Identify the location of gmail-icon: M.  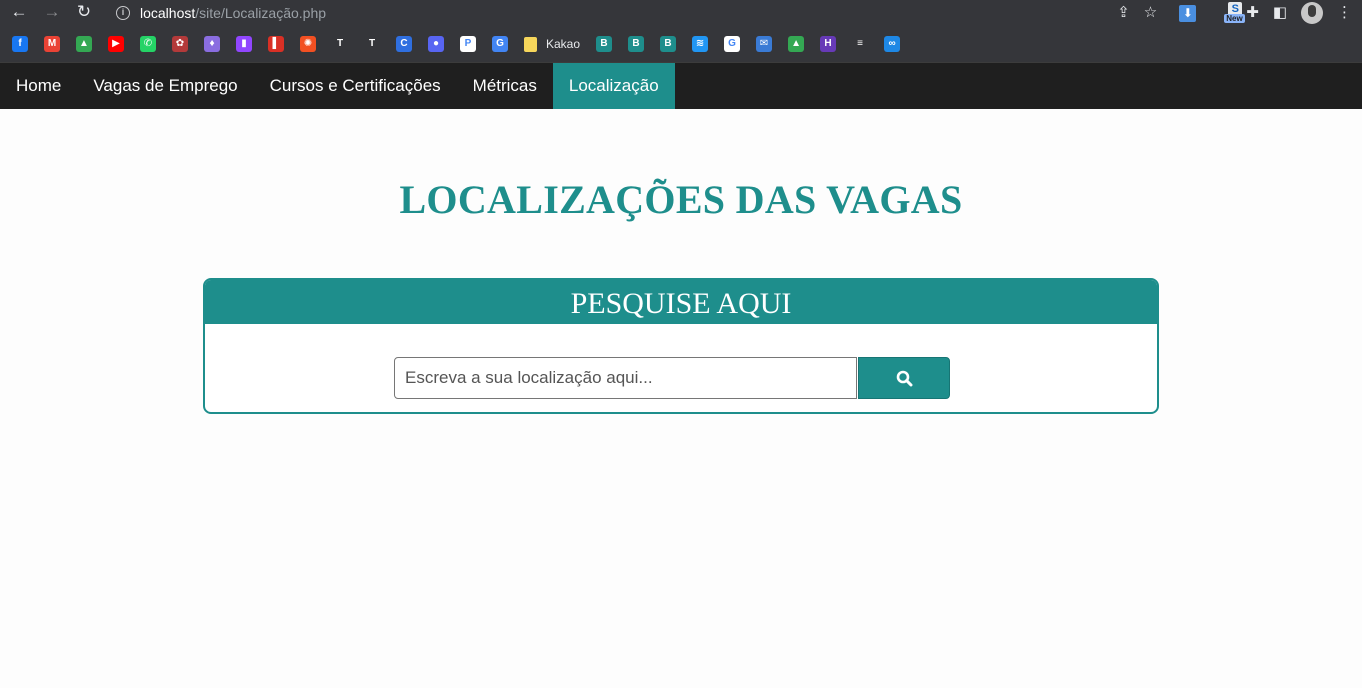
(52, 44).